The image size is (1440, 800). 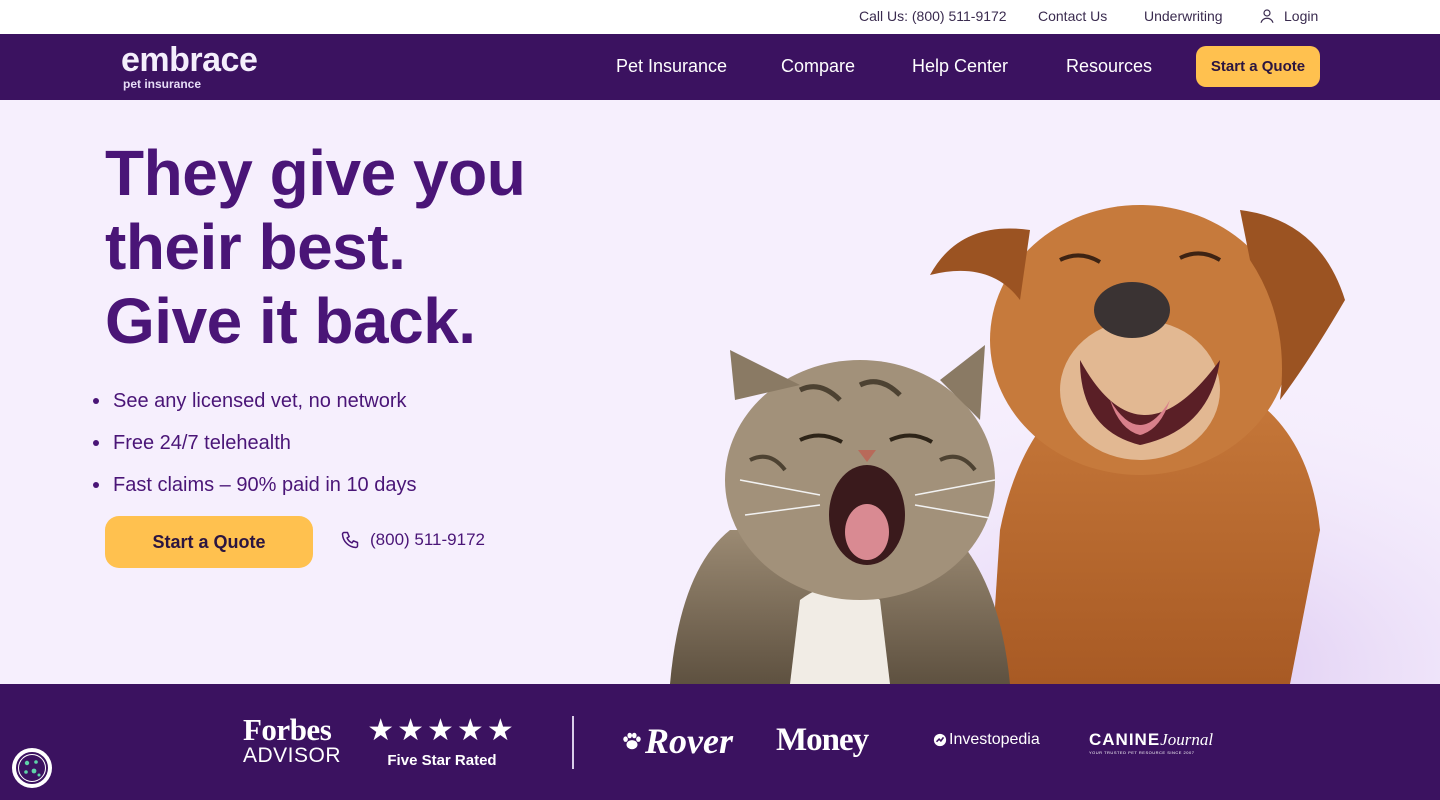 I want to click on benefit-text: Fast claims – 90% paid in 10 days, so click(x=265, y=484).